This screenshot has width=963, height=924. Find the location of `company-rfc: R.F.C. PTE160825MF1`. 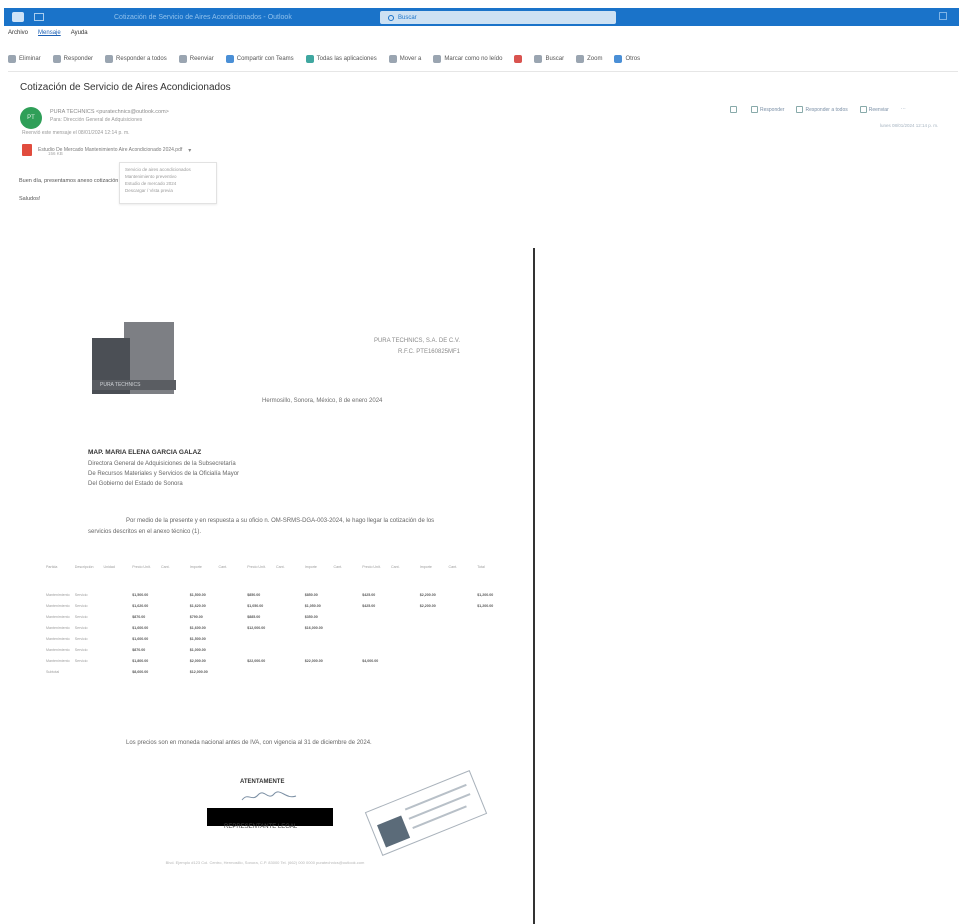

company-rfc: R.F.C. PTE160825MF1 is located at coordinates (428, 352).